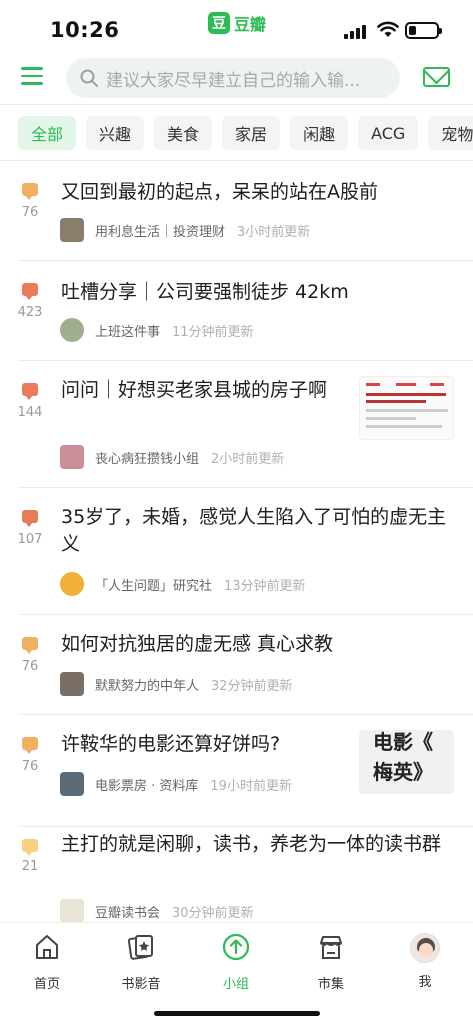  What do you see at coordinates (256, 531) in the screenshot?
I see `post-title: 35岁了，未婚，感觉人生陷入了可怕的虚无主义` at bounding box center [256, 531].